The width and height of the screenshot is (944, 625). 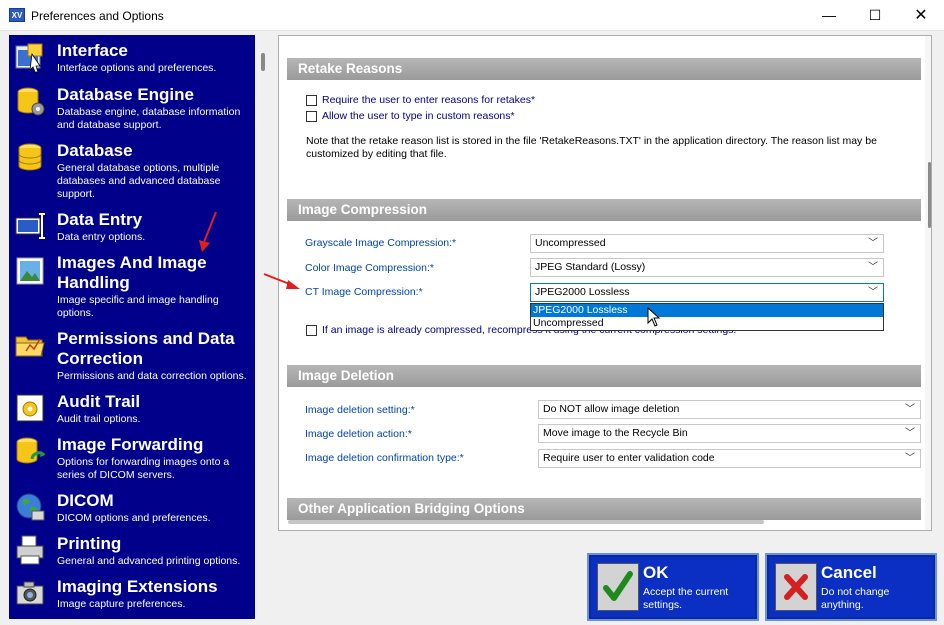 What do you see at coordinates (311, 116) in the screenshot?
I see `allow-custom-checkbox` at bounding box center [311, 116].